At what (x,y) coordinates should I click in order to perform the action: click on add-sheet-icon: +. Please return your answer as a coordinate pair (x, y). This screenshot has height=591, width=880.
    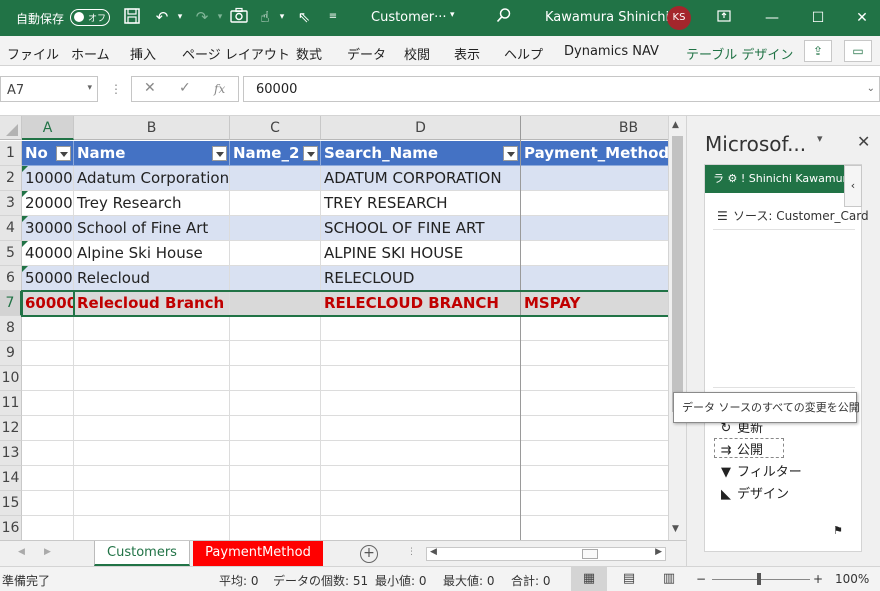
    Looking at the image, I should click on (369, 554).